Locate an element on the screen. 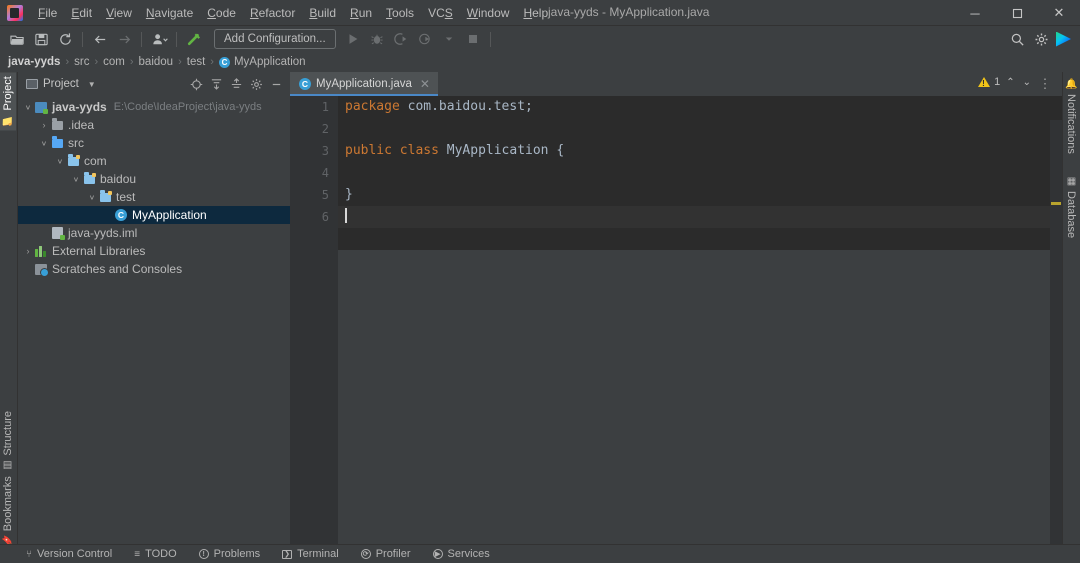 Image resolution: width=1080 pixels, height=563 pixels. project-panel-title-group: Project ▼ is located at coordinates (61, 84).